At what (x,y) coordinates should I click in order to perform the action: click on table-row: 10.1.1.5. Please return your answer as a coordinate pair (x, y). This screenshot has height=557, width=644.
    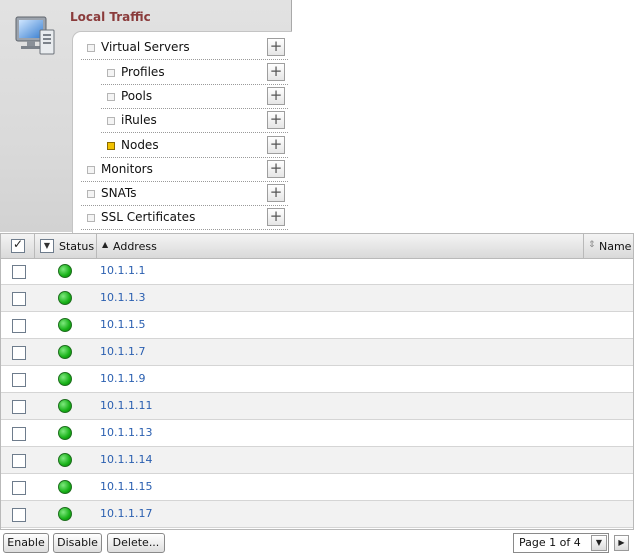
    Looking at the image, I should click on (317, 325).